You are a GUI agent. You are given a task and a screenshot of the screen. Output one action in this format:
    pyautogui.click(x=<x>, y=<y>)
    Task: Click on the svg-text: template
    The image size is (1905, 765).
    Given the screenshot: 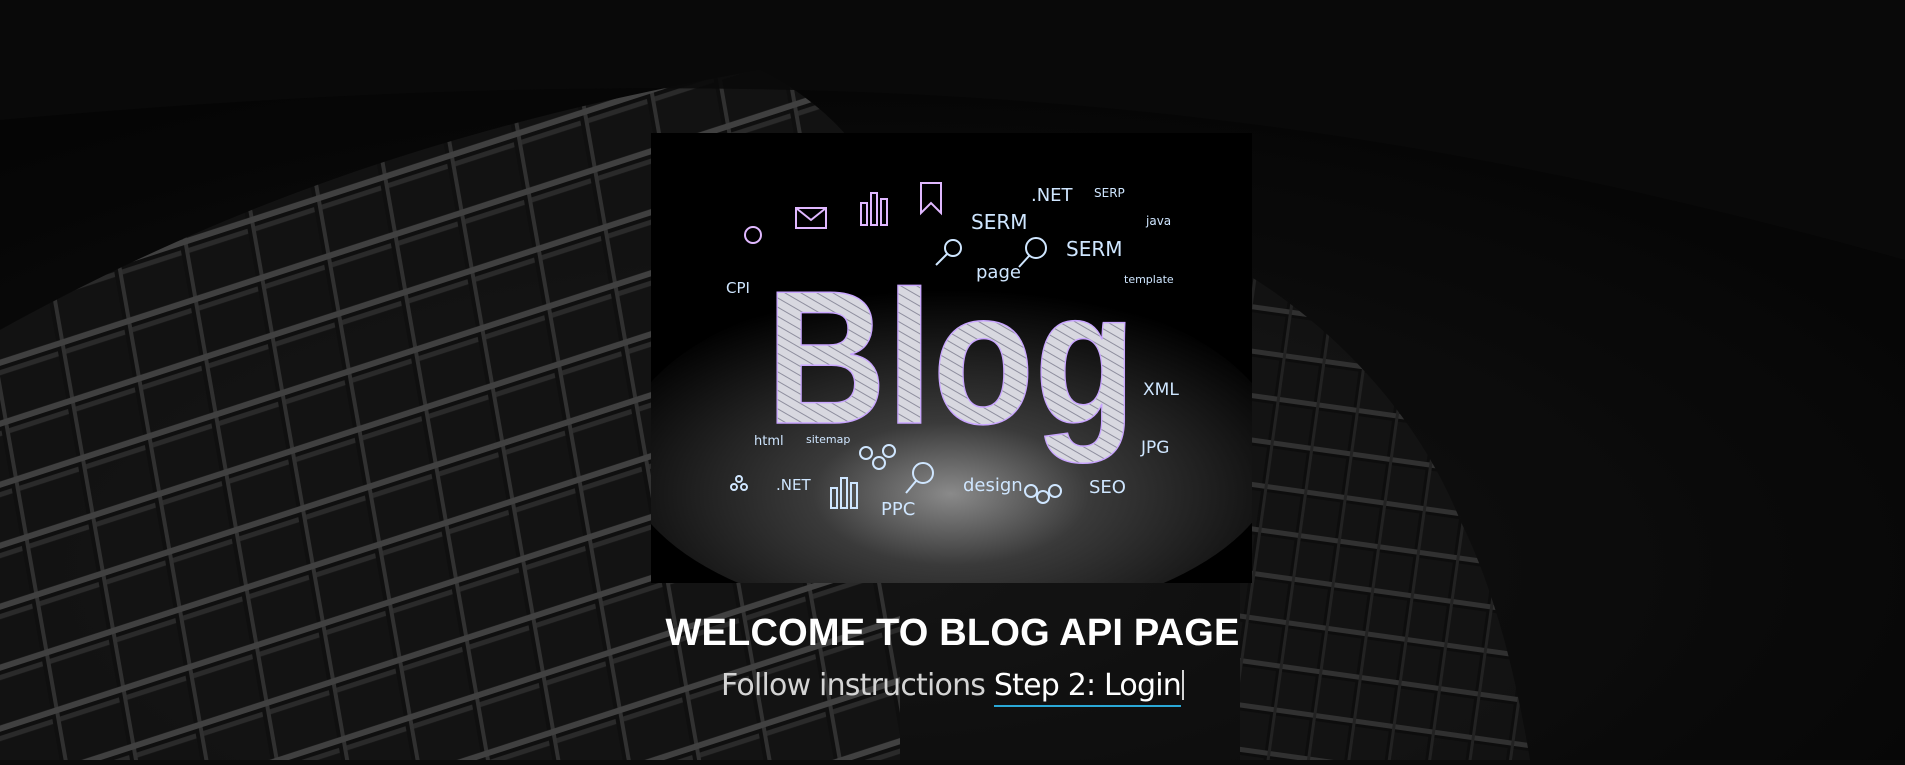 What is the action you would take?
    pyautogui.click(x=1149, y=279)
    